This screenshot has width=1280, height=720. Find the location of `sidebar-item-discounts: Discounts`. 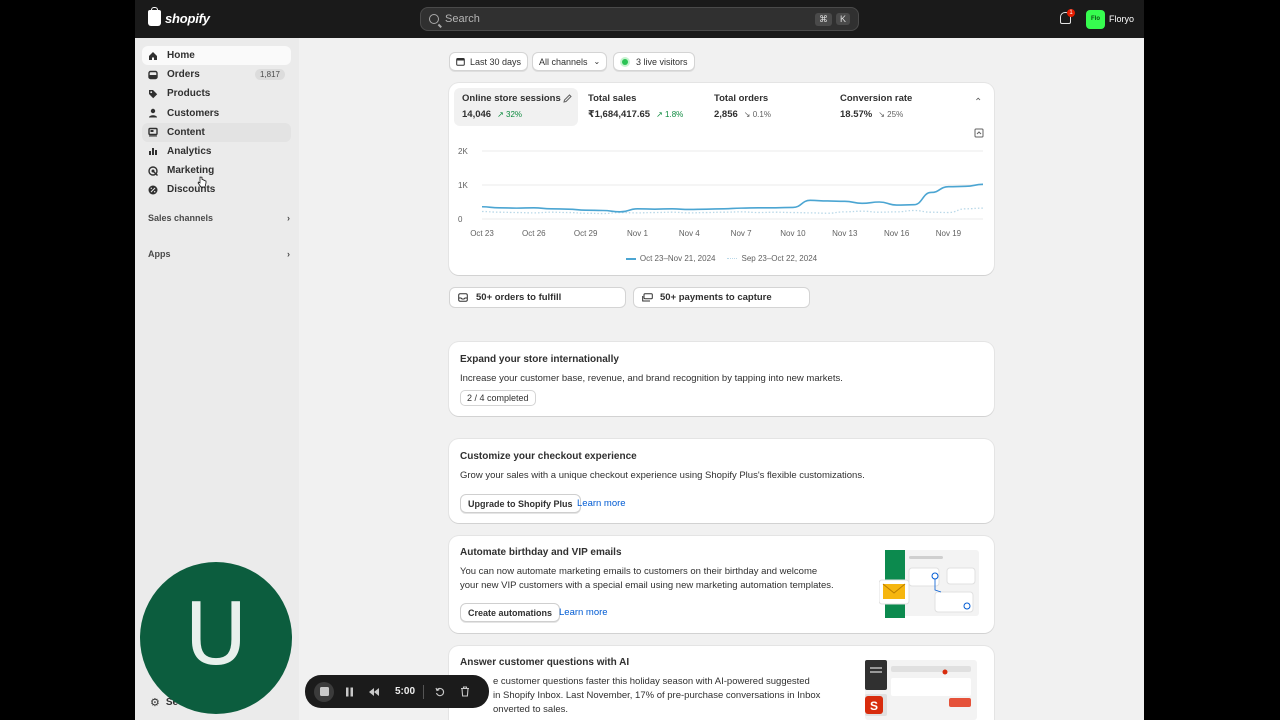

sidebar-item-discounts: Discounts is located at coordinates (216, 189).